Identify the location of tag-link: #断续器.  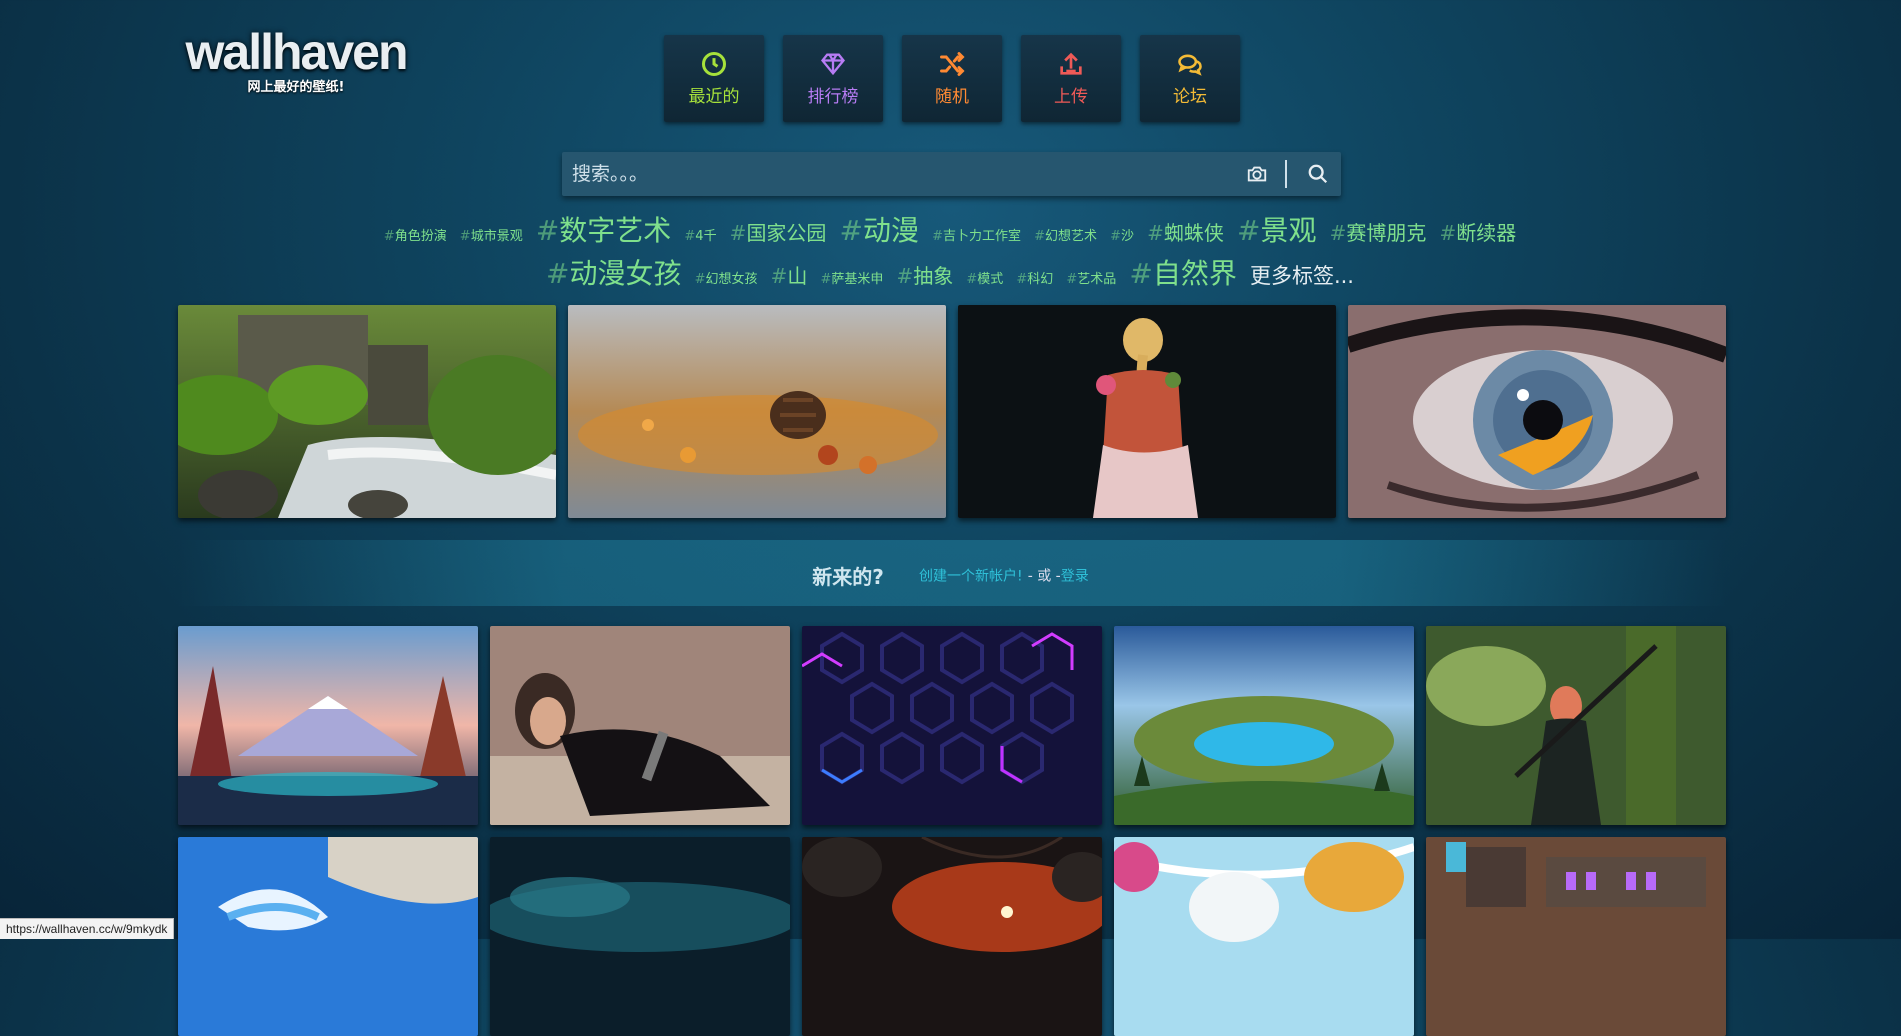
(1477, 233).